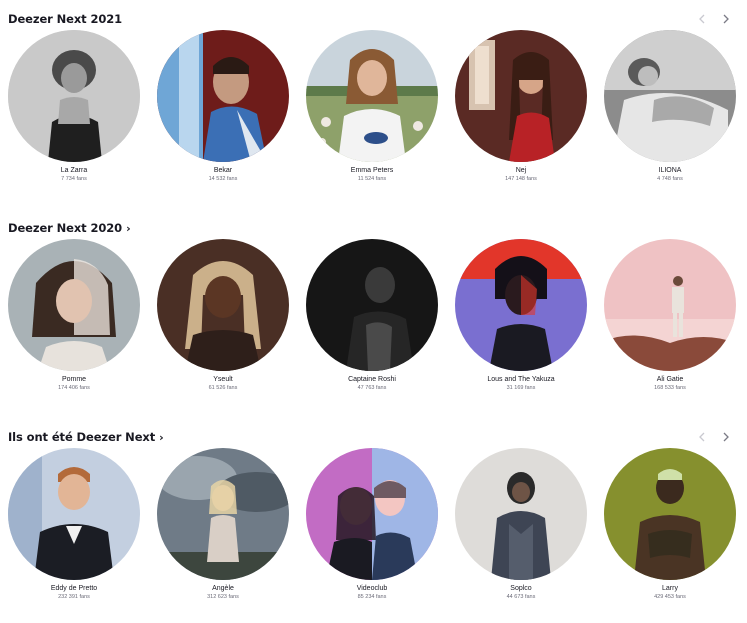 Image resolution: width=747 pixels, height=623 pixels. I want to click on artist-name: Eddy de Pretto, so click(74, 588).